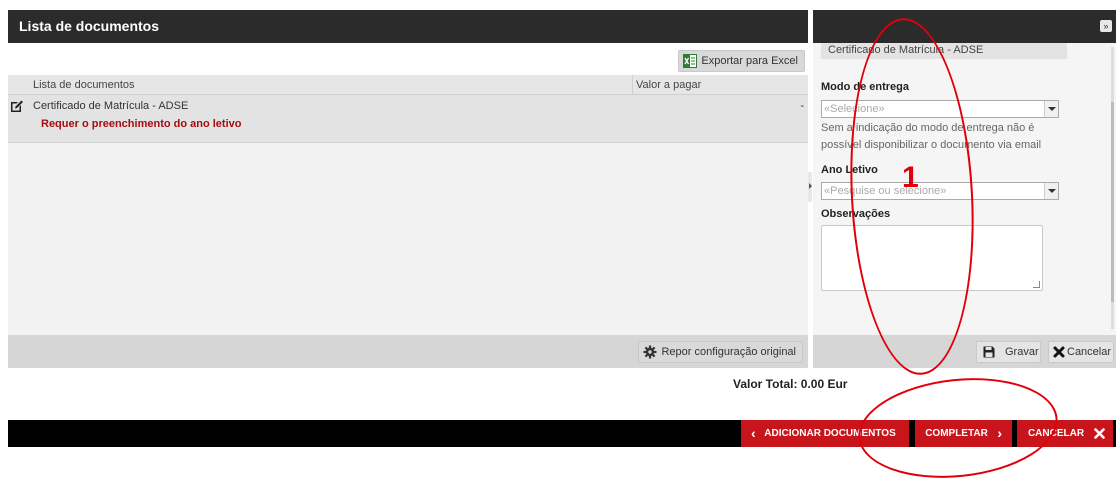  Describe the element at coordinates (956, 433) in the screenshot. I see `complete-label: COMPLETAR` at that location.